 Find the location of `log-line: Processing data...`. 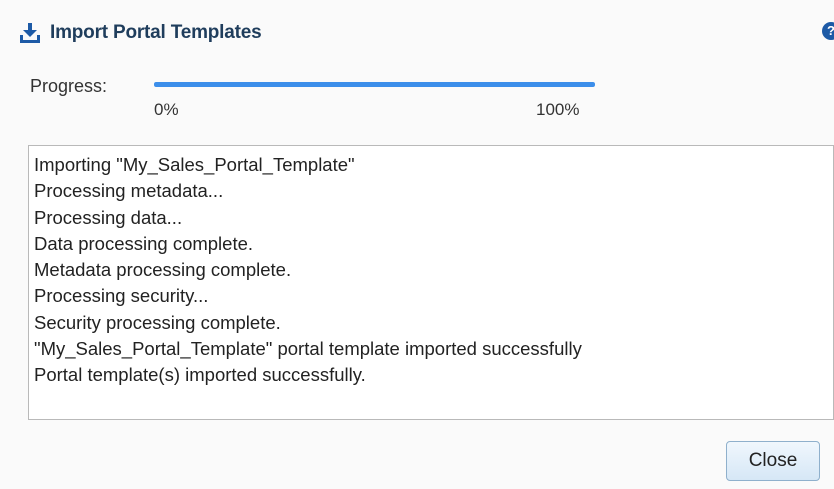

log-line: Processing data... is located at coordinates (108, 217).